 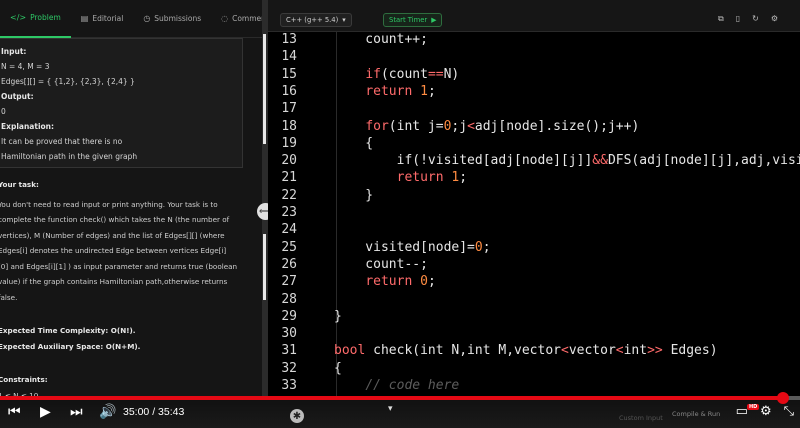 I want to click on code-token: adj[node].size();j++), so click(x=557, y=126).